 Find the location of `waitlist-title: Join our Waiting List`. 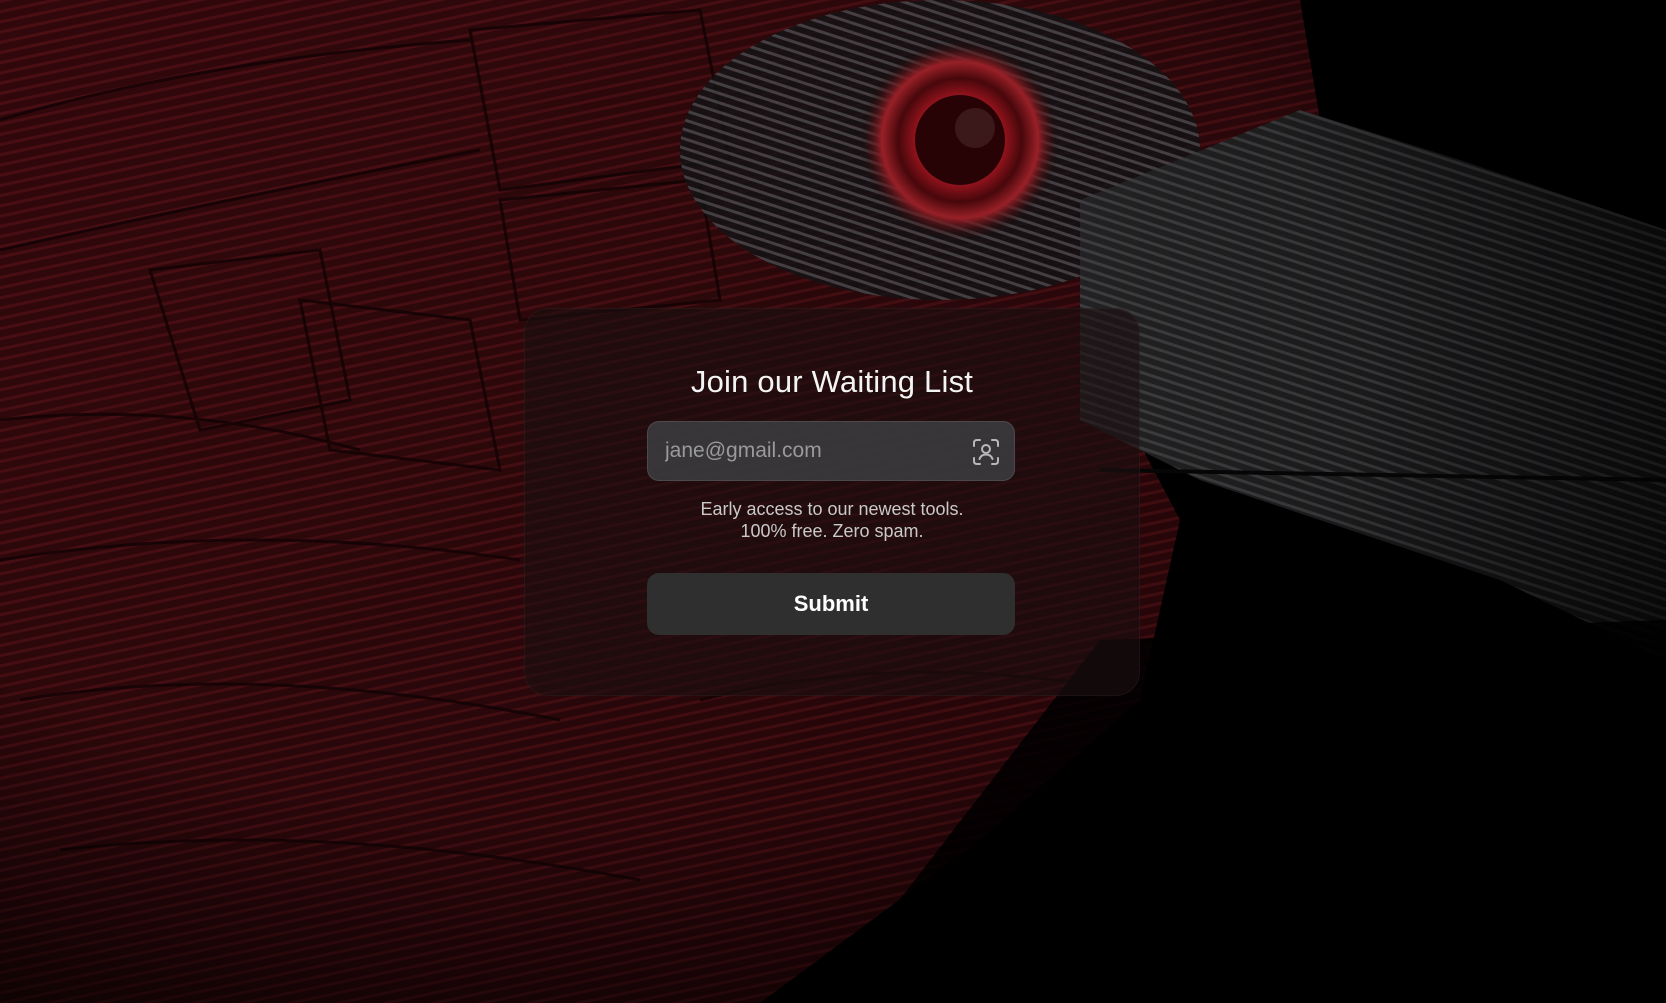

waitlist-title: Join our Waiting List is located at coordinates (832, 381).